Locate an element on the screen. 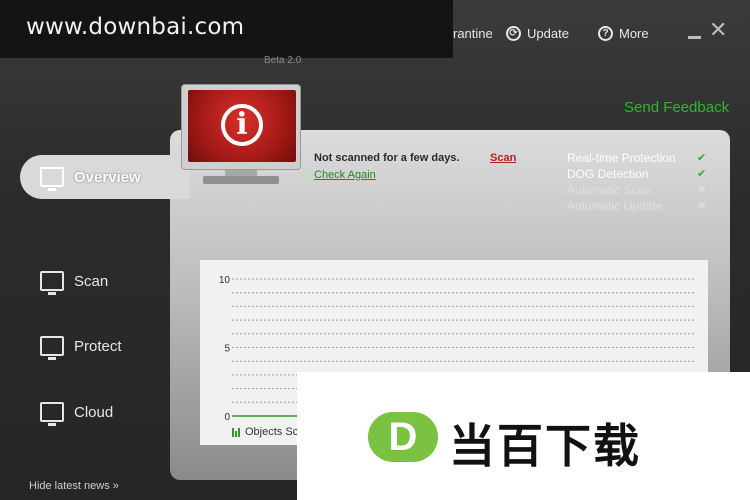 The height and width of the screenshot is (500, 750). protection-label: Real-time Protection is located at coordinates (621, 158).